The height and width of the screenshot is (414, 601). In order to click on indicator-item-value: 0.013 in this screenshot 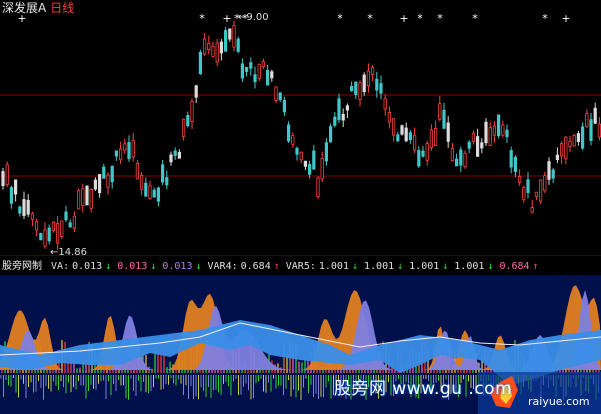, I will do `click(132, 266)`.